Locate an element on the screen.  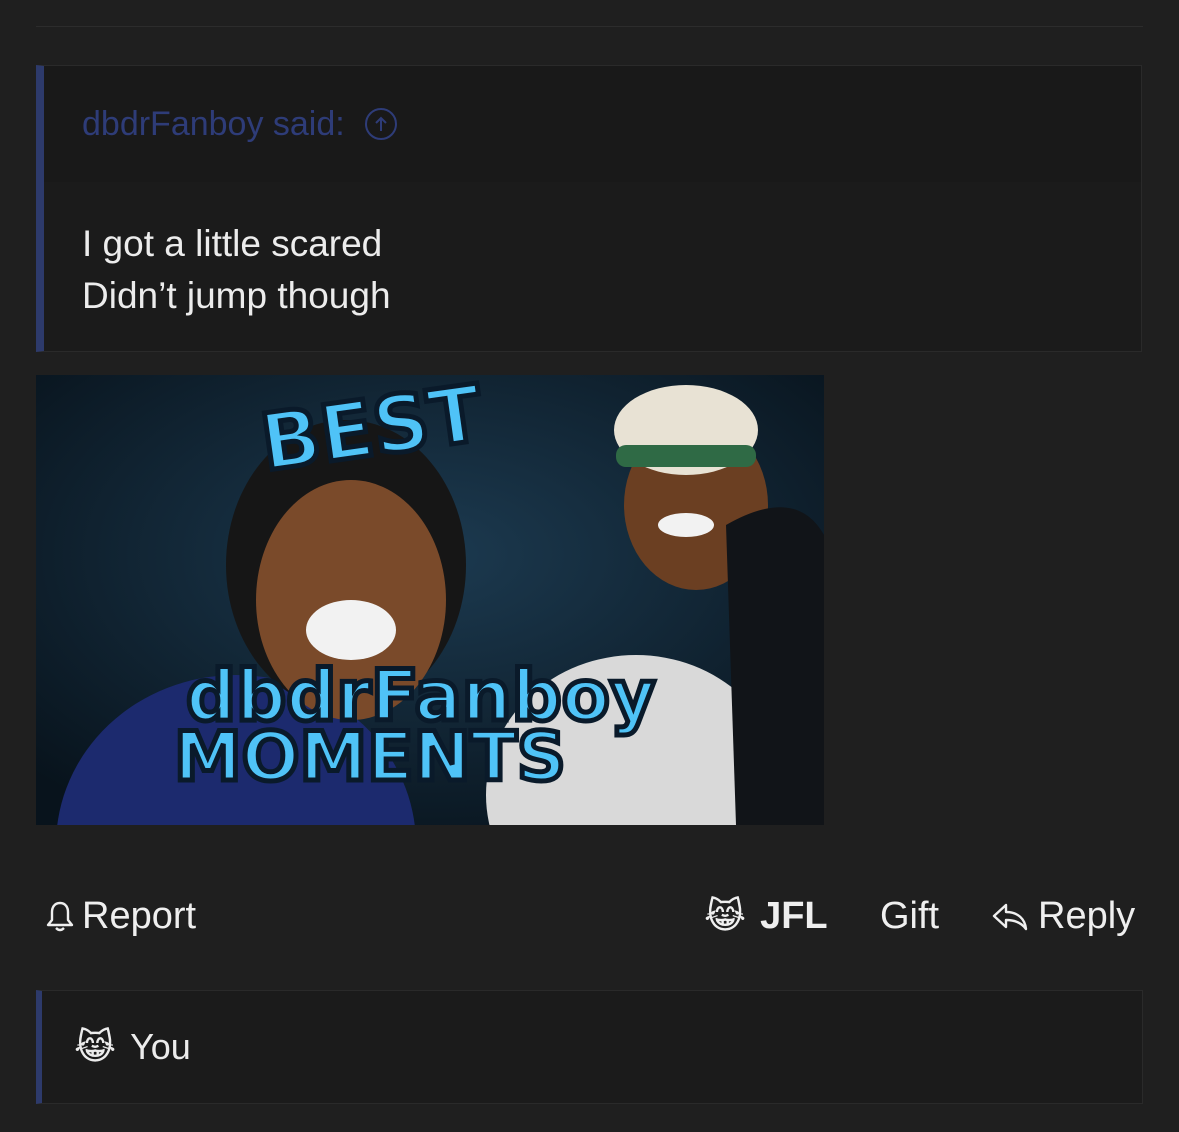
bell-icon is located at coordinates (60, 916).